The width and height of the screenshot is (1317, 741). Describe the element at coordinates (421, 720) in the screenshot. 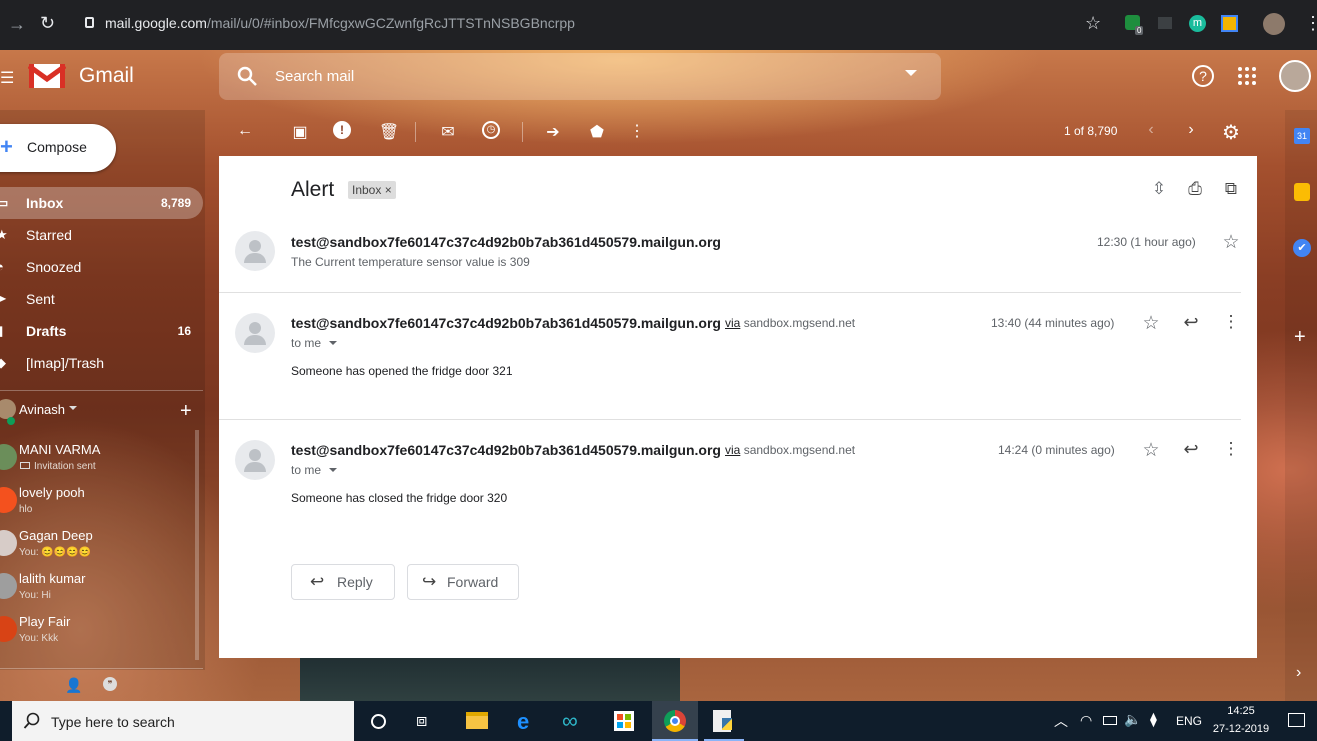

I see `task-view-icon: ⧈` at that location.